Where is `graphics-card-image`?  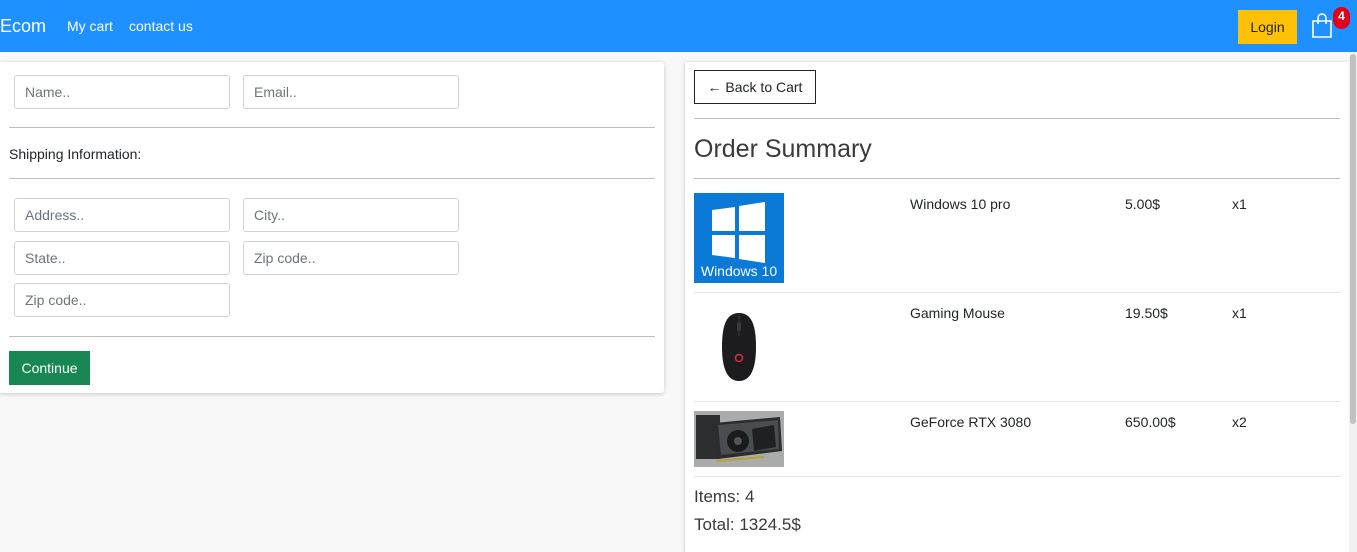
graphics-card-image is located at coordinates (739, 439).